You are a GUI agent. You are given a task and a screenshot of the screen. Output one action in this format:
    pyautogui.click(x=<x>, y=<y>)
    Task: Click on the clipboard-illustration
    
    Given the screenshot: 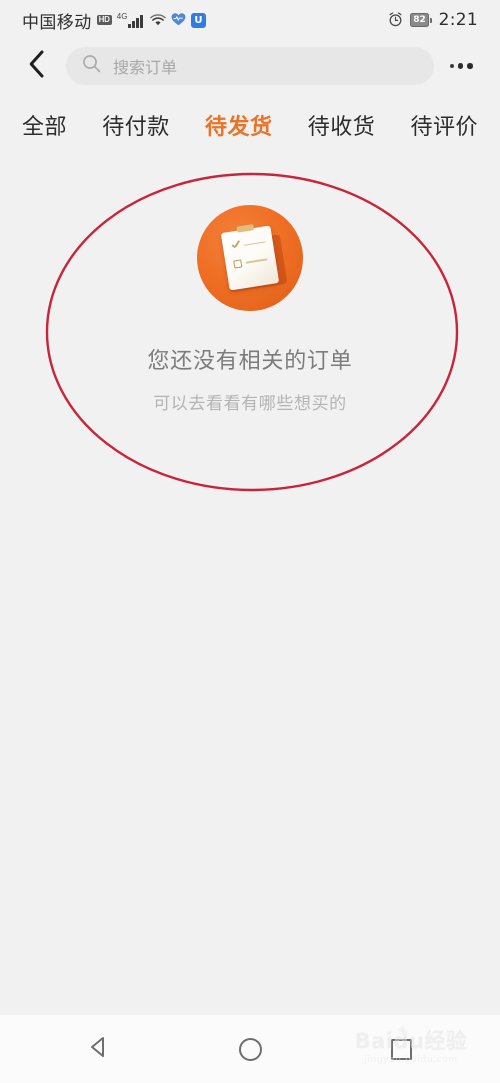 What is the action you would take?
    pyautogui.click(x=250, y=257)
    